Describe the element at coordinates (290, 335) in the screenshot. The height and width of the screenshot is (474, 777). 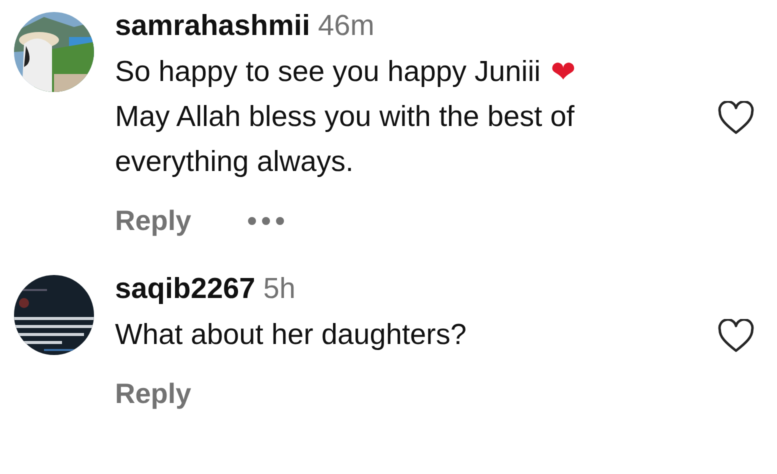
I see `comment-text: What about her daughters?` at that location.